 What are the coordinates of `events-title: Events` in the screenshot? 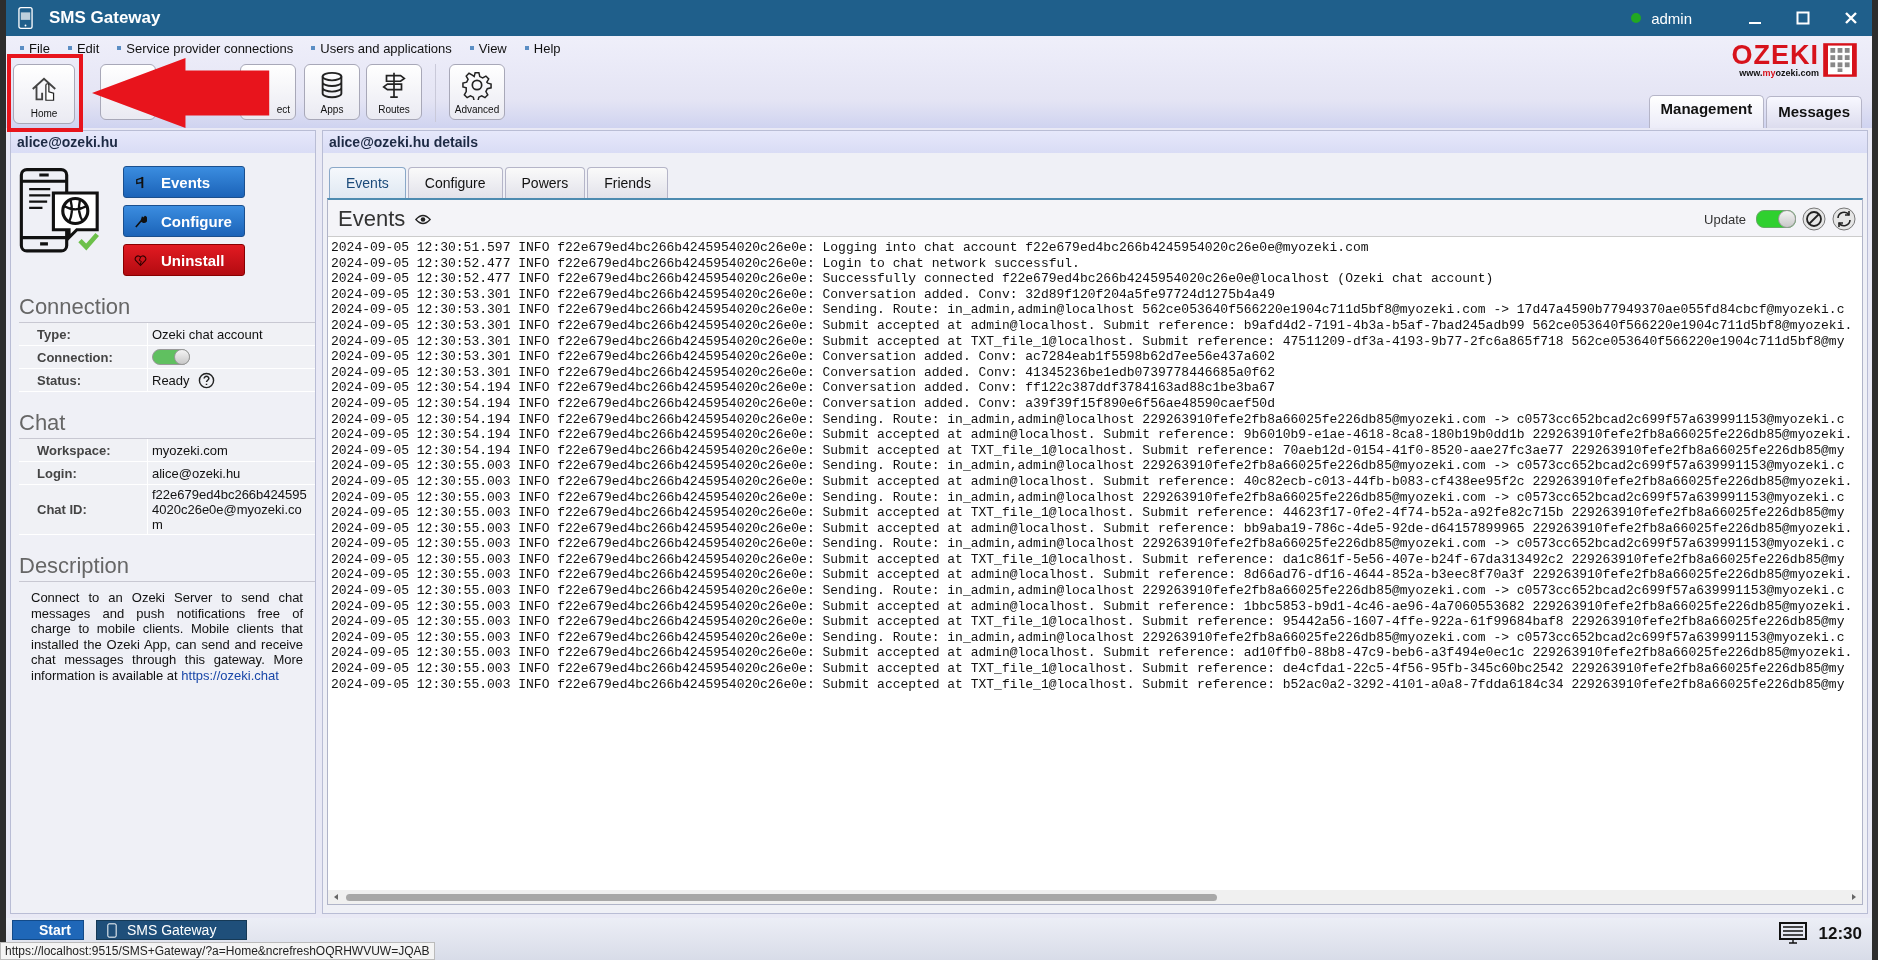 It's located at (372, 219).